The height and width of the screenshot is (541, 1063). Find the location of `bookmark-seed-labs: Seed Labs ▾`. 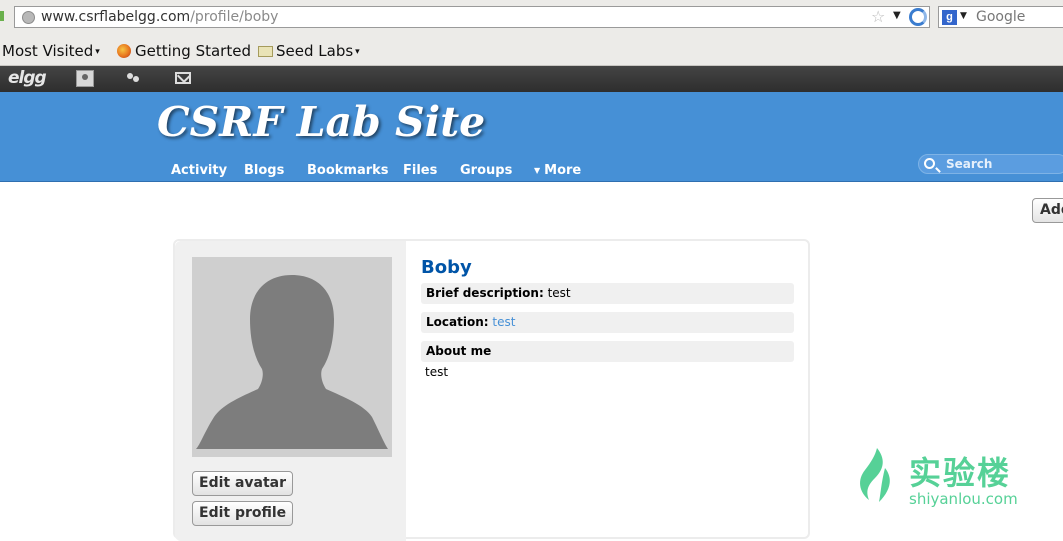

bookmark-seed-labs: Seed Labs ▾ is located at coordinates (309, 51).